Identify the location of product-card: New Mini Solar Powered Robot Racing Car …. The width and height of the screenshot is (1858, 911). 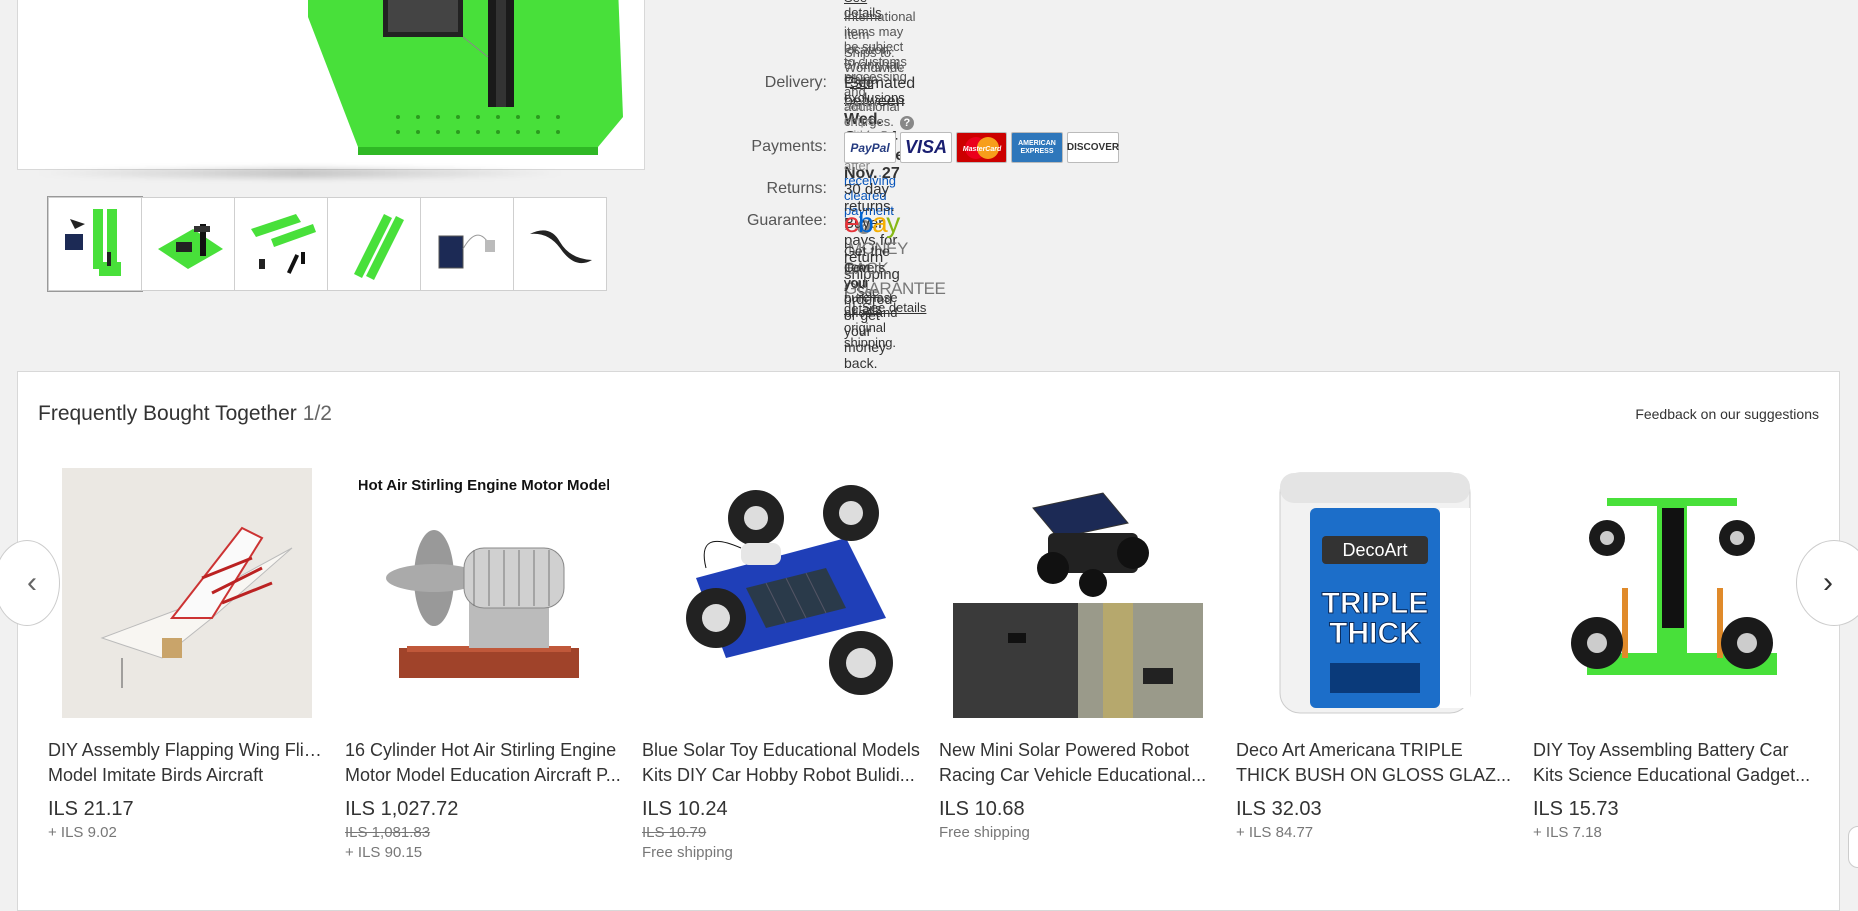
(1079, 654).